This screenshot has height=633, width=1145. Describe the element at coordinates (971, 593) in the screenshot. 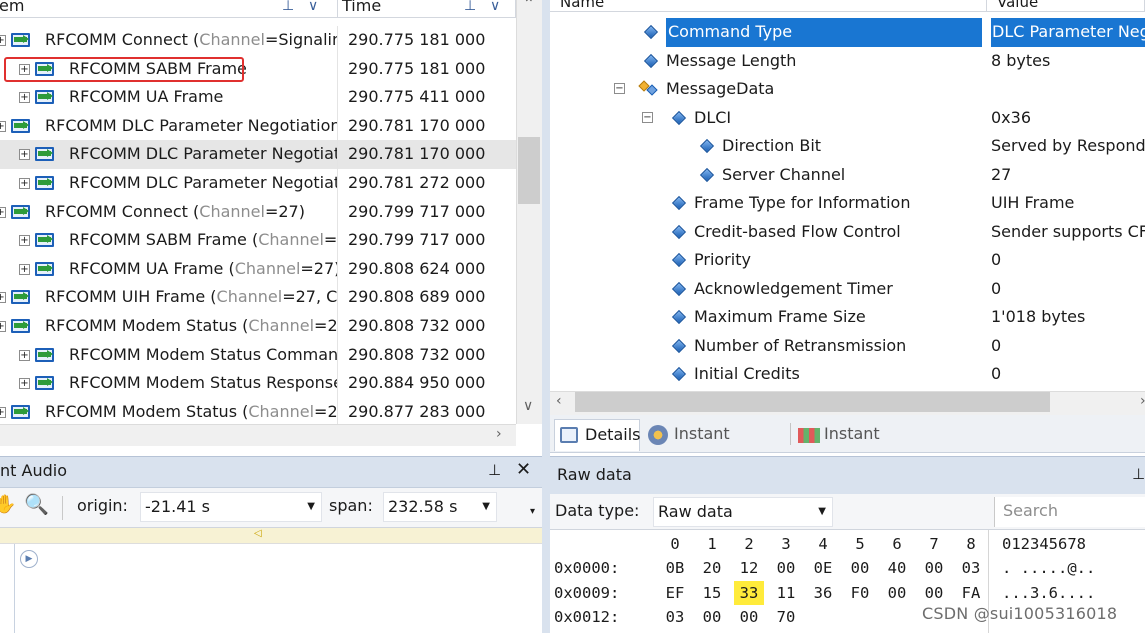

I see `hex-byte: FA` at that location.